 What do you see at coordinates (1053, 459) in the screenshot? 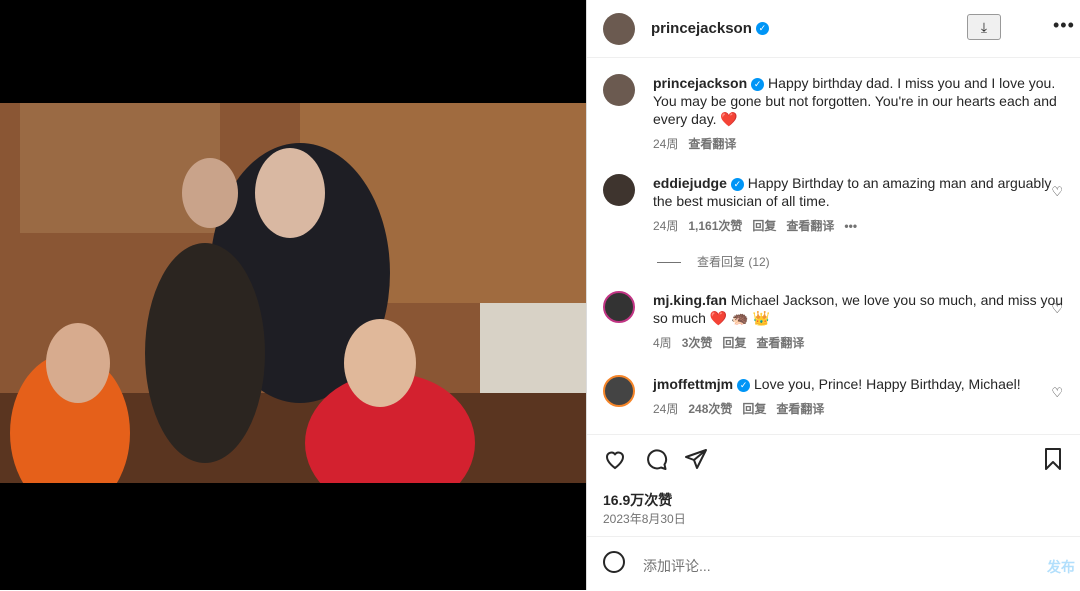
I see `save-icon` at bounding box center [1053, 459].